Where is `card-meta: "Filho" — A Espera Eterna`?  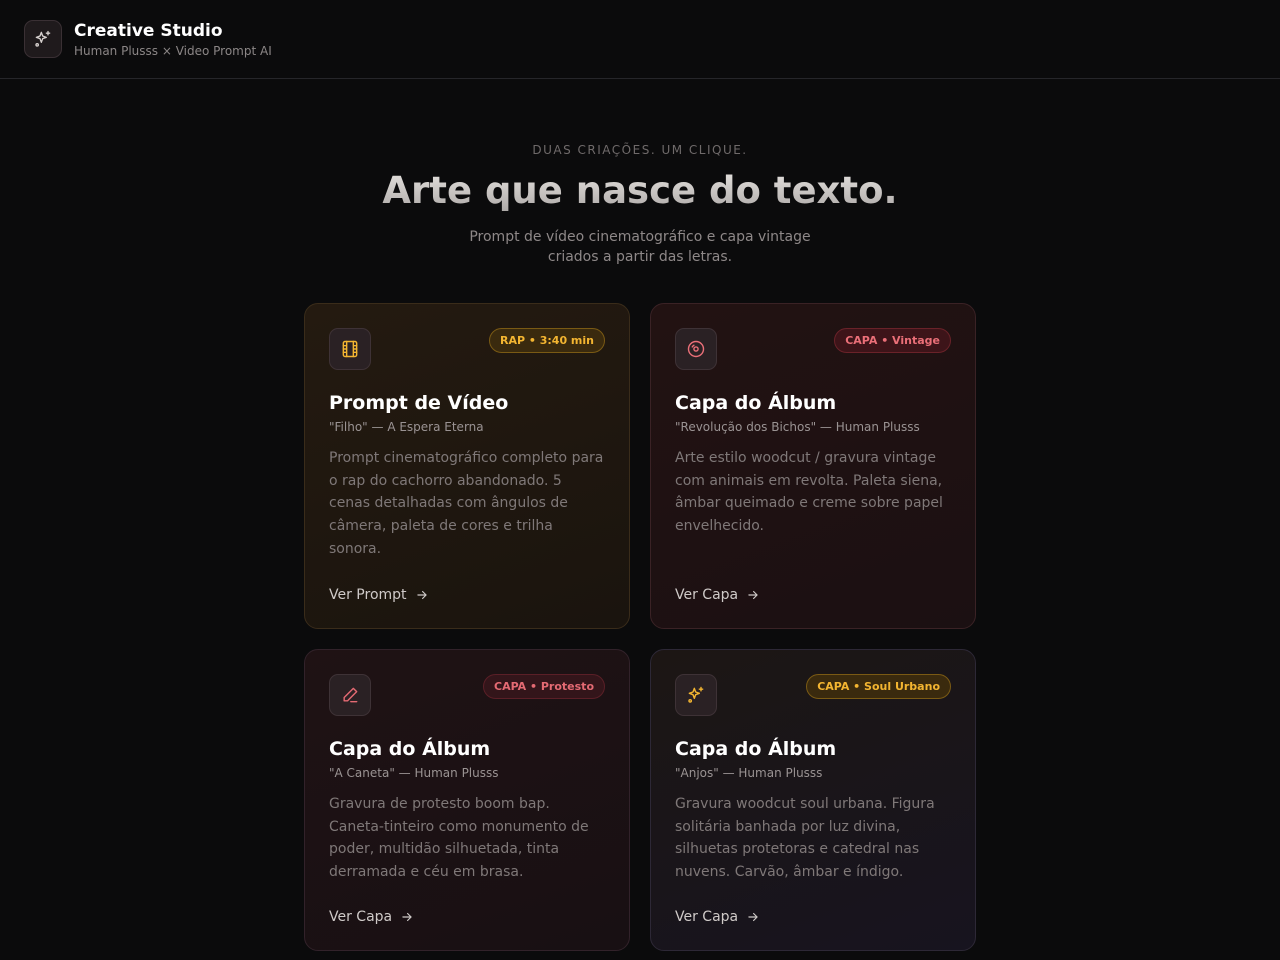 card-meta: "Filho" — A Espera Eterna is located at coordinates (406, 427).